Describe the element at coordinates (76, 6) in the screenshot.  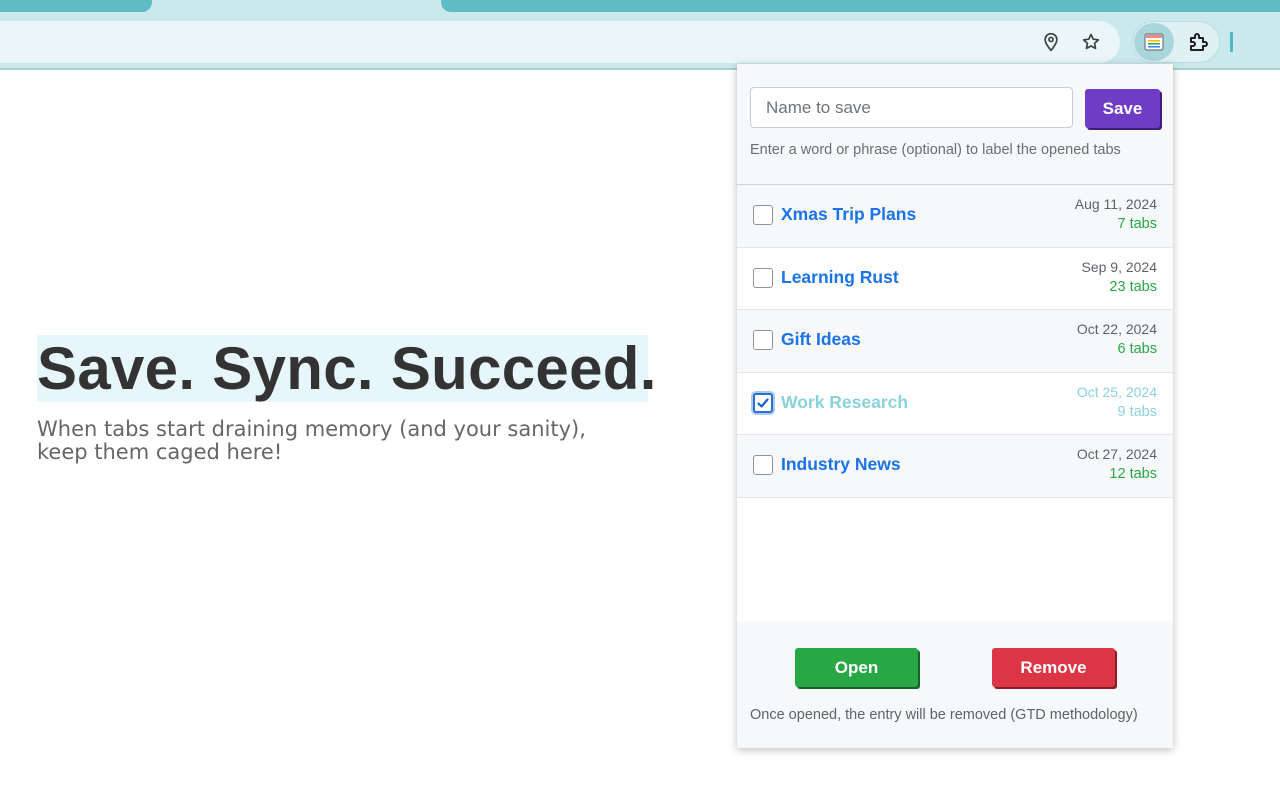
I see `tab-left` at that location.